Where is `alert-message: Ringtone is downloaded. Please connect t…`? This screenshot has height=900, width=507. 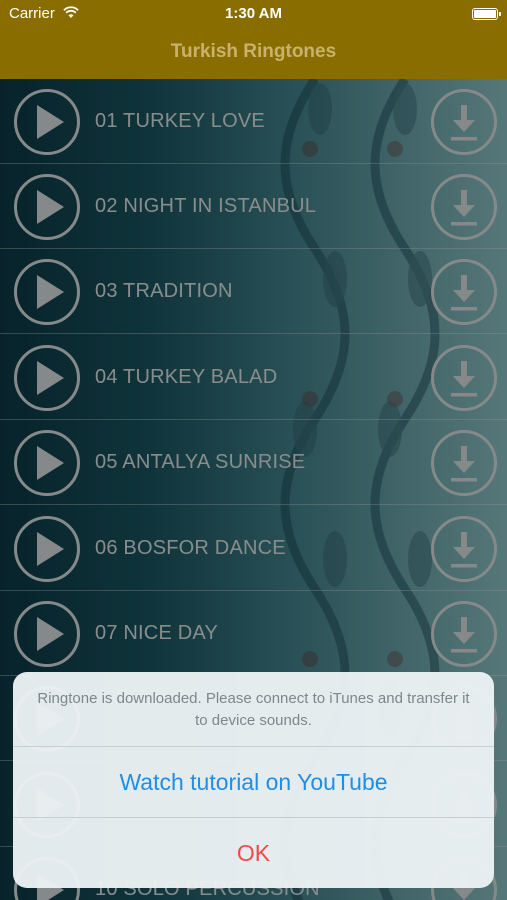 alert-message: Ringtone is downloaded. Please connect t… is located at coordinates (253, 709).